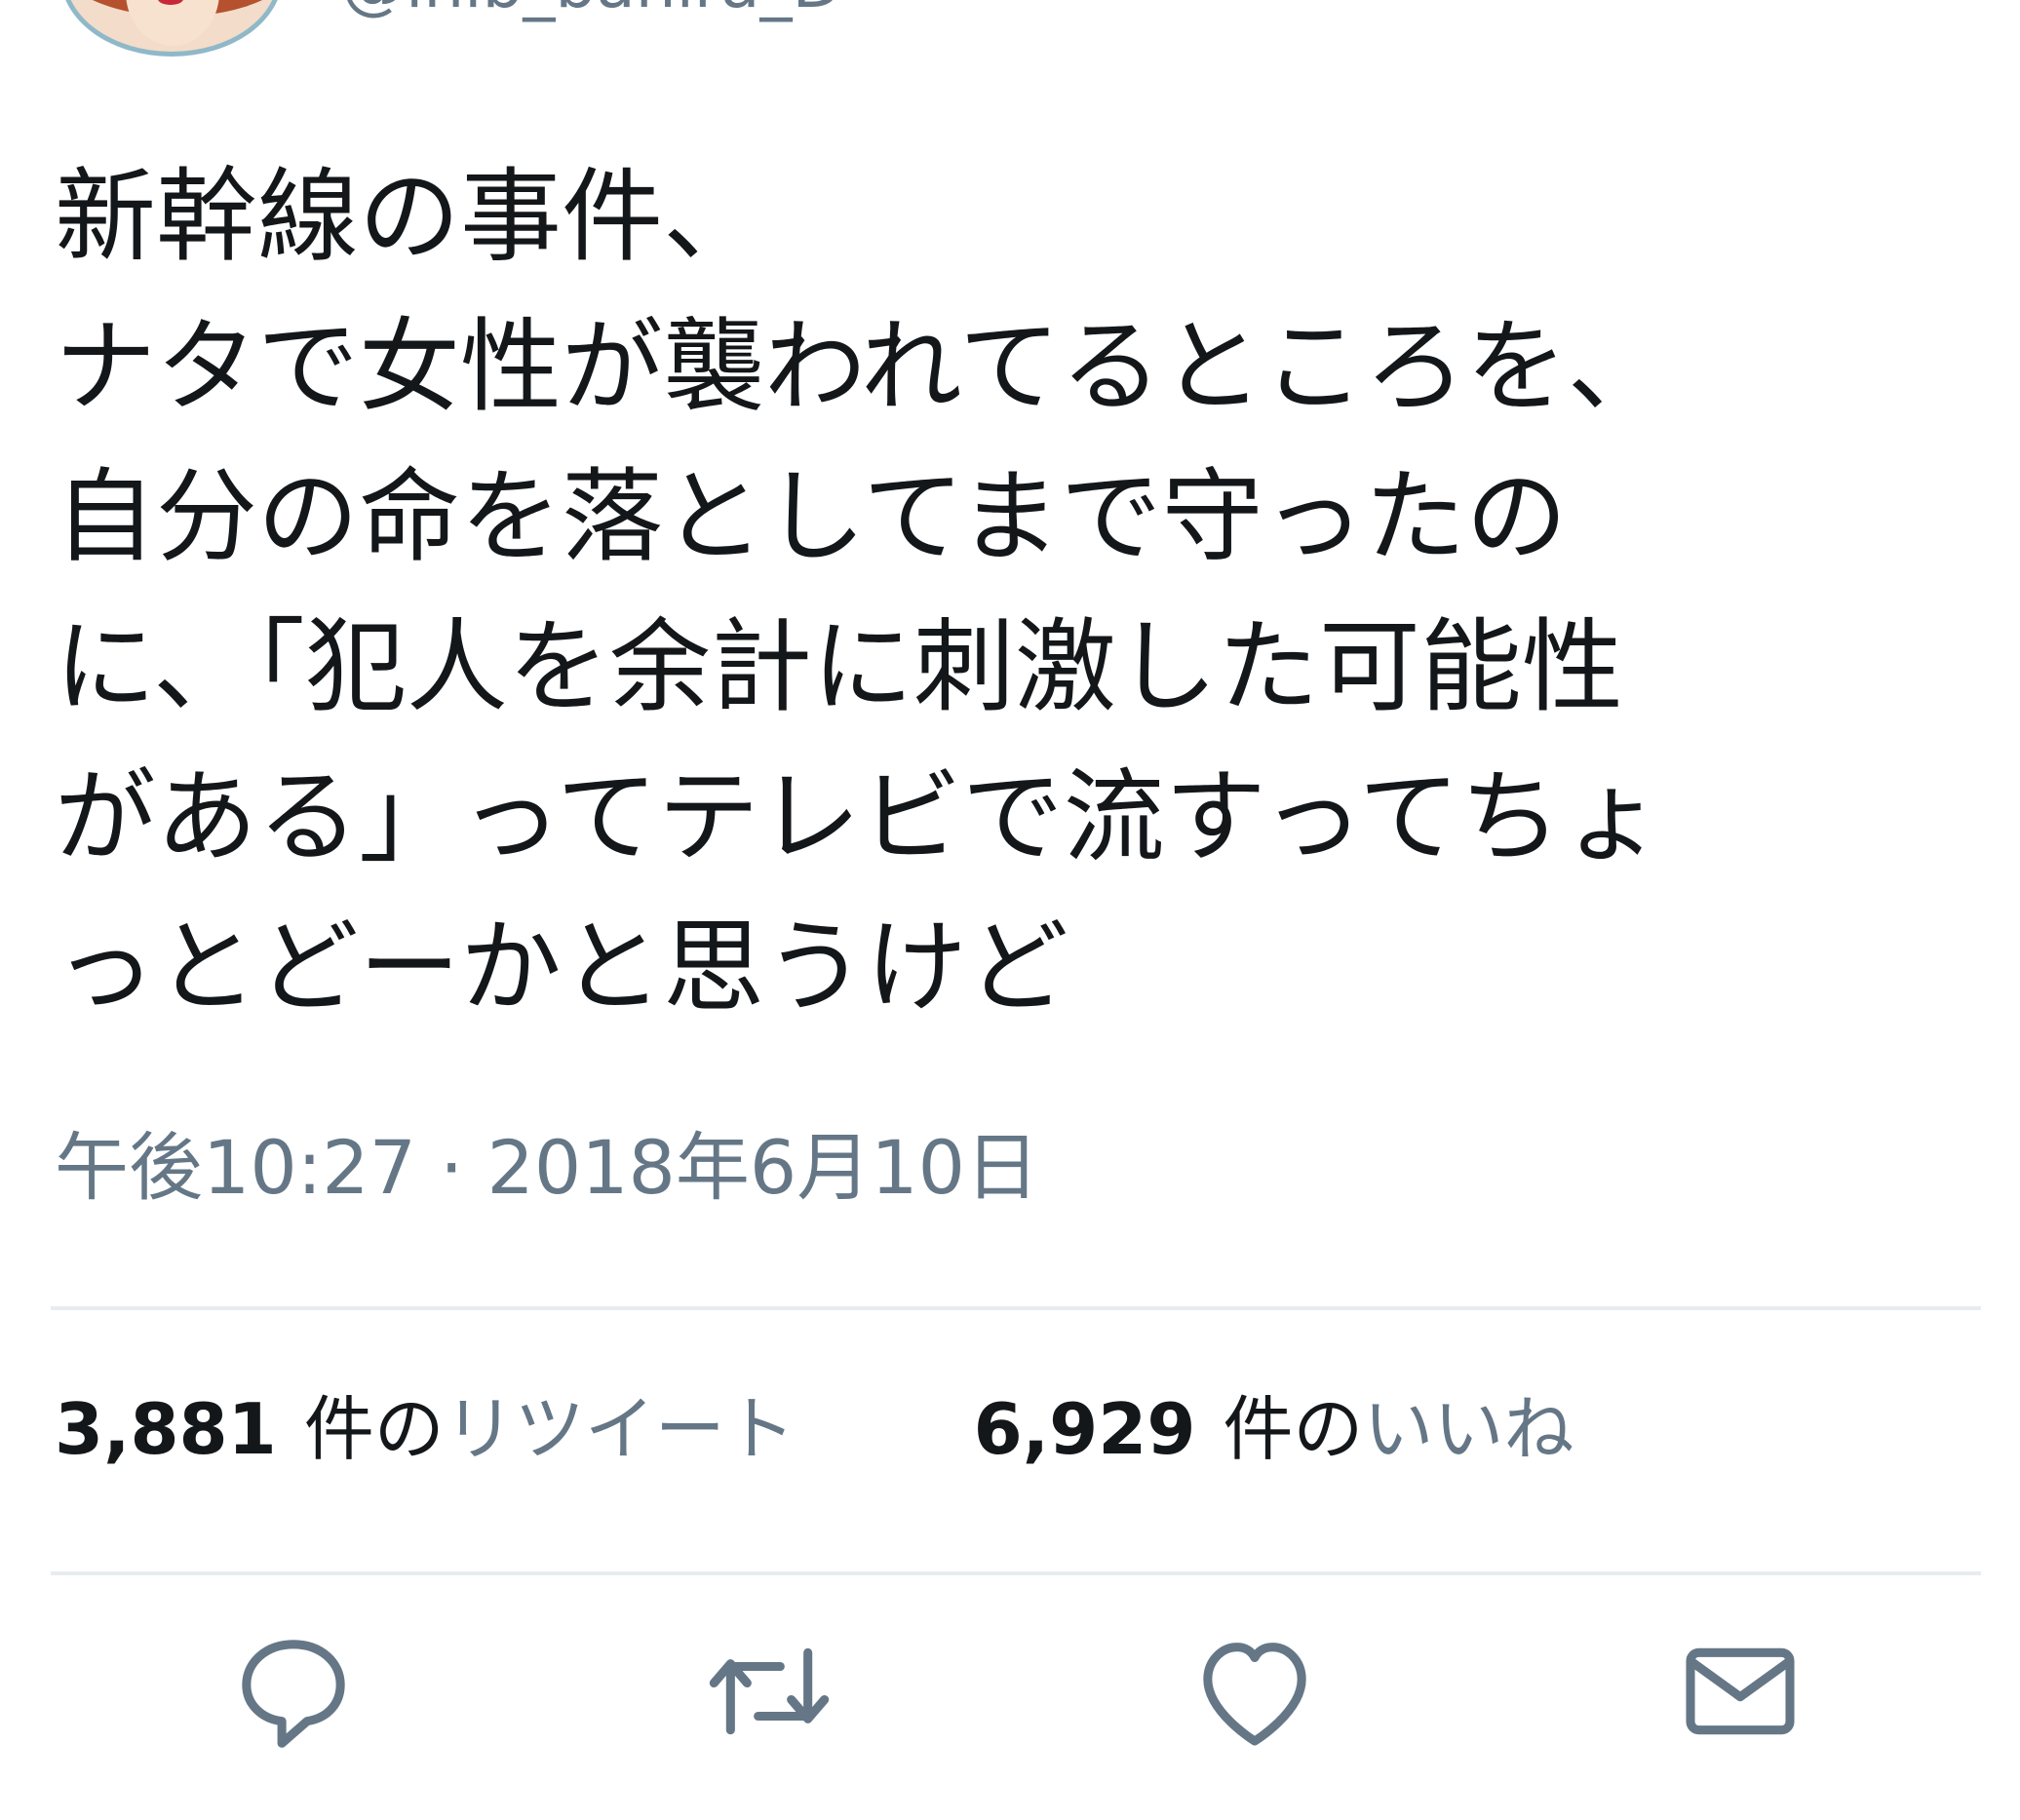 Image resolution: width=2020 pixels, height=1820 pixels. Describe the element at coordinates (1469, 1429) in the screenshot. I see `like-label: いいね` at that location.